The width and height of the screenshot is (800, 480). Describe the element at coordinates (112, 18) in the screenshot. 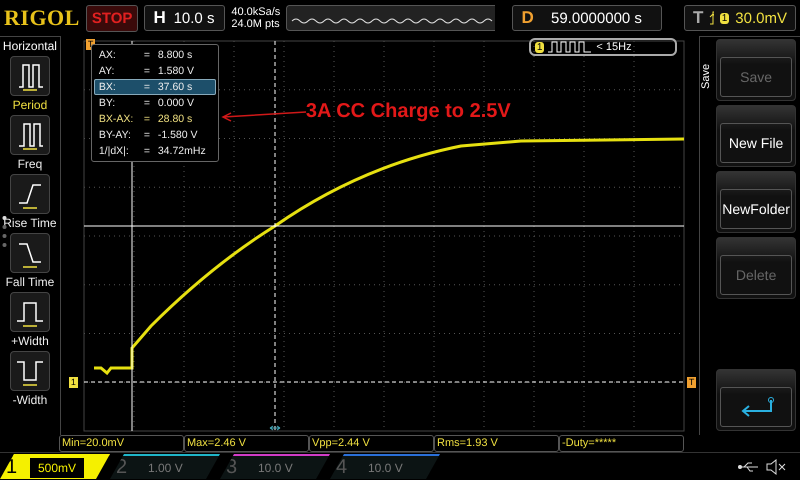

I see `run-state: STOP` at that location.